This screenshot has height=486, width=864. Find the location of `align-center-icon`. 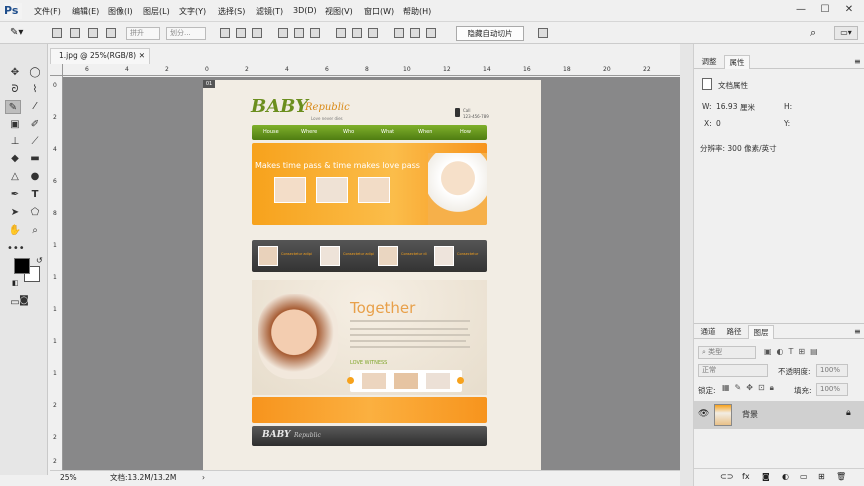

align-center-icon is located at coordinates (299, 33).